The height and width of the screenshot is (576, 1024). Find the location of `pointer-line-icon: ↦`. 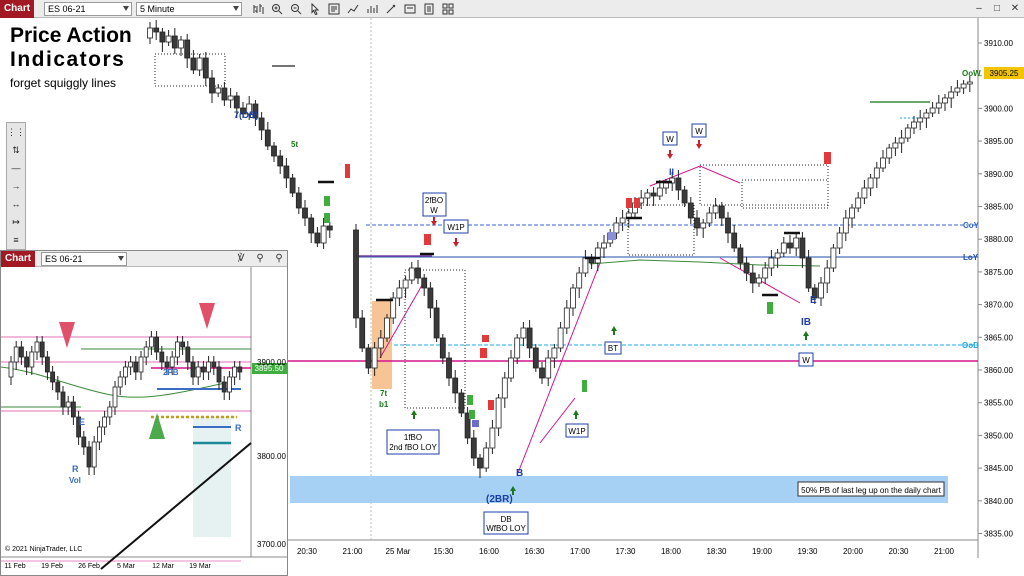

pointer-line-icon: ↦ is located at coordinates (16, 222).